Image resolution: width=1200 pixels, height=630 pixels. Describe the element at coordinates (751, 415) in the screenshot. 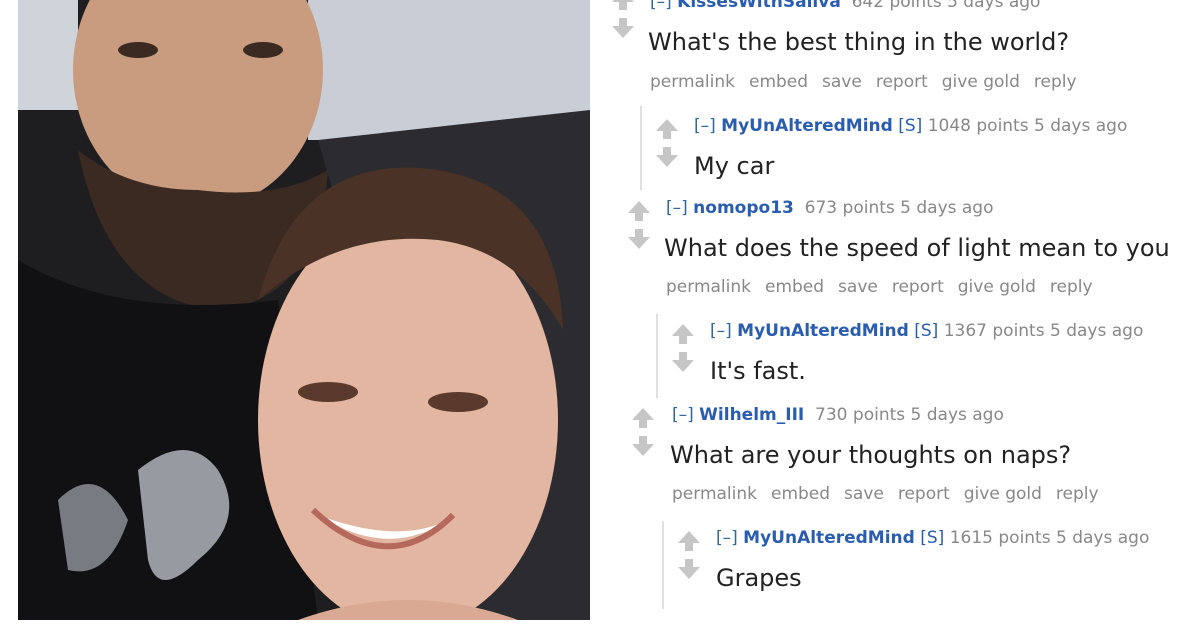

I see `comment-author: Wilhelm_III` at that location.